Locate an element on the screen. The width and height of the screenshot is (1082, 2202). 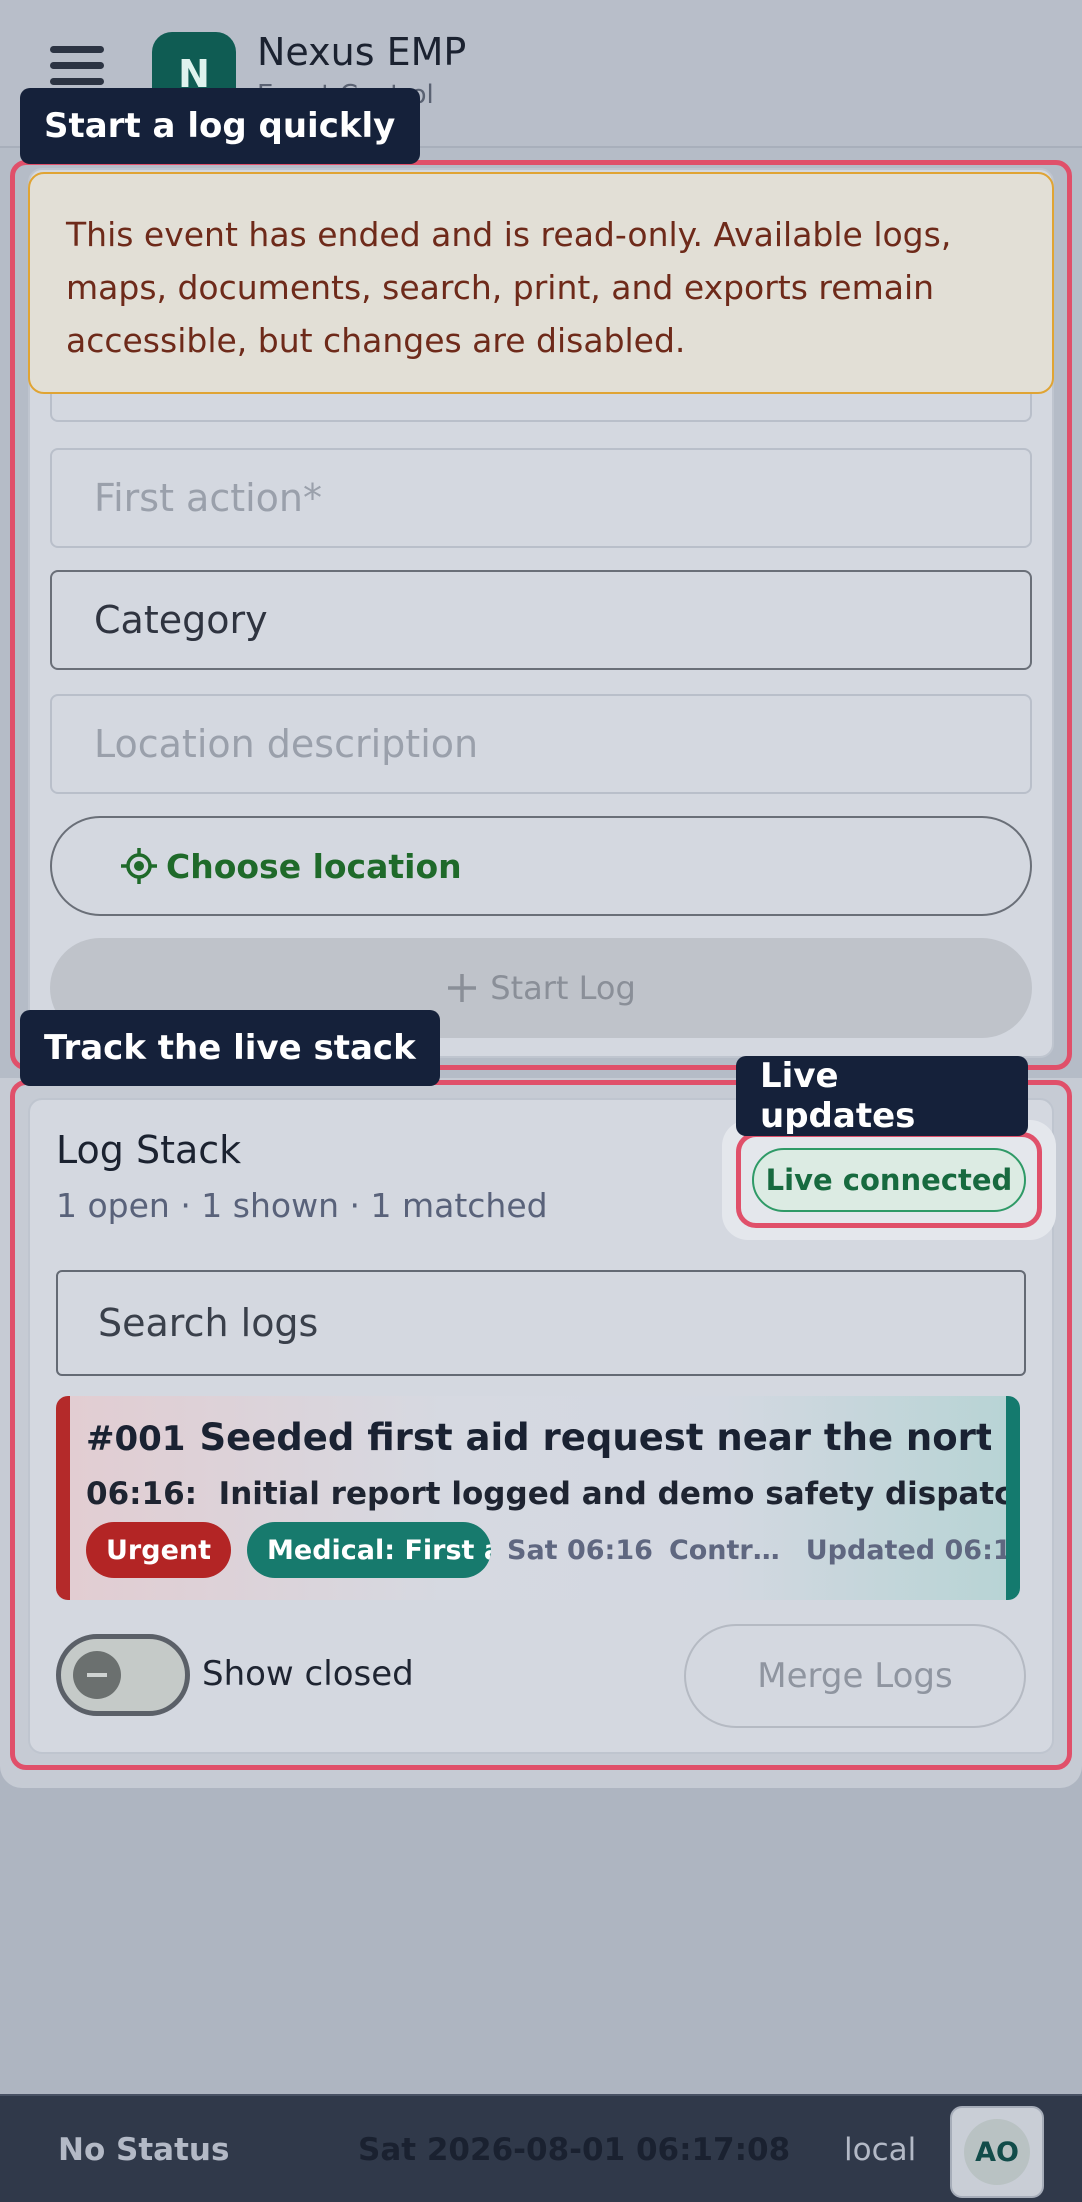
user-avatar-button: AO is located at coordinates (997, 2152).